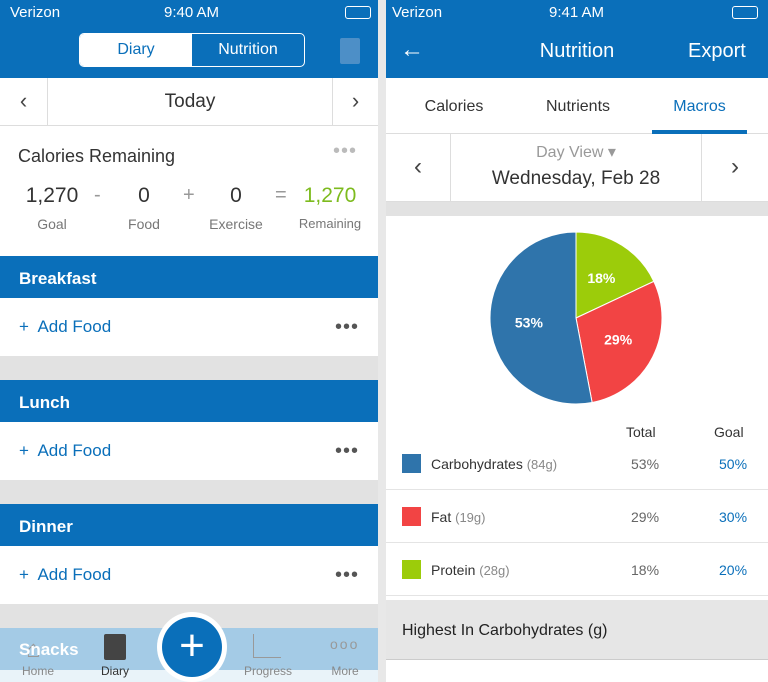 This screenshot has height=682, width=768. Describe the element at coordinates (52, 195) in the screenshot. I see `goal-value: 1,270` at that location.